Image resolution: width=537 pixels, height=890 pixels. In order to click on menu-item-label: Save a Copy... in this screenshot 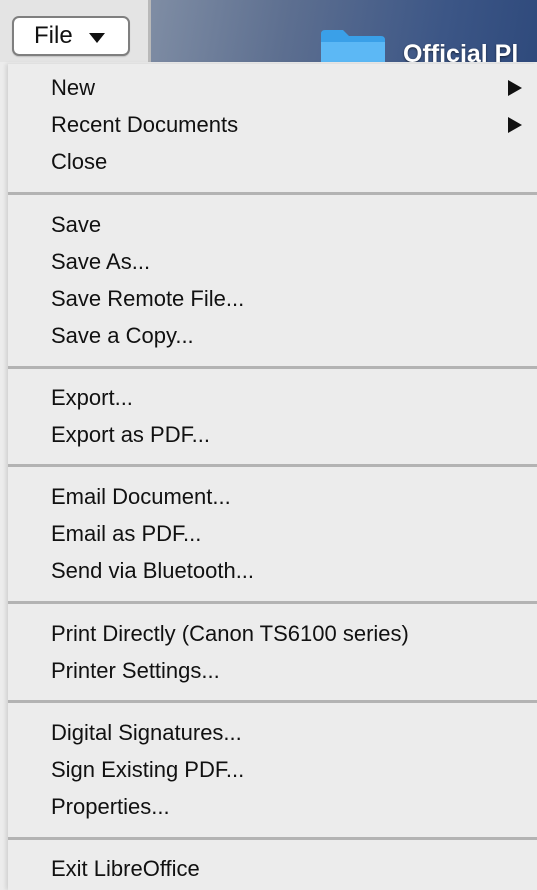, I will do `click(122, 335)`.